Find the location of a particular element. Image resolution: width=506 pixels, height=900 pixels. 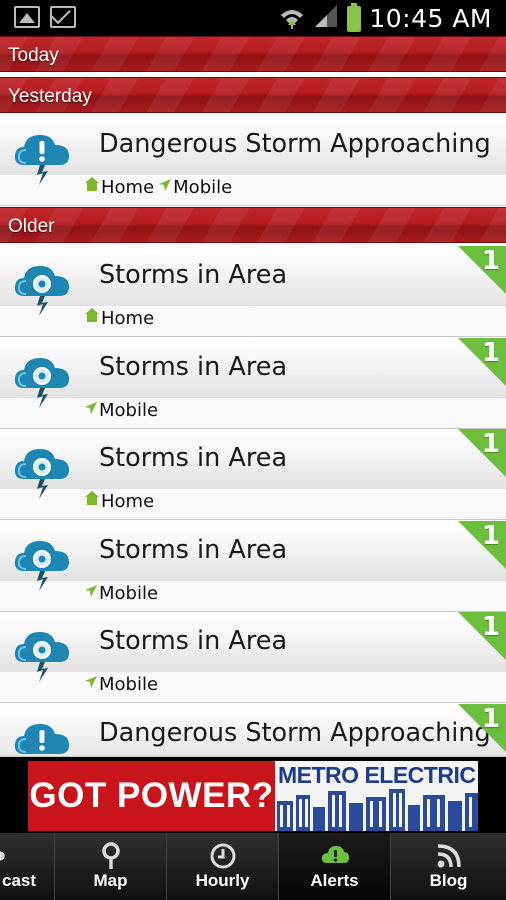

wifi-icon is located at coordinates (292, 18).